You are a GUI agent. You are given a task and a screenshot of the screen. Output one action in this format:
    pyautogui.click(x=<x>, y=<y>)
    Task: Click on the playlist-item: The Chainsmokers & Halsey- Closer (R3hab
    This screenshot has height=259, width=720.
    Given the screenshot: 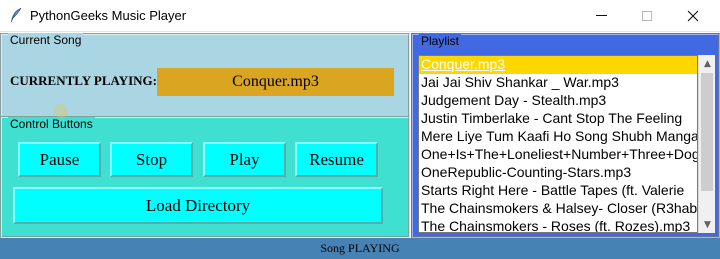 What is the action you would take?
    pyautogui.click(x=558, y=209)
    